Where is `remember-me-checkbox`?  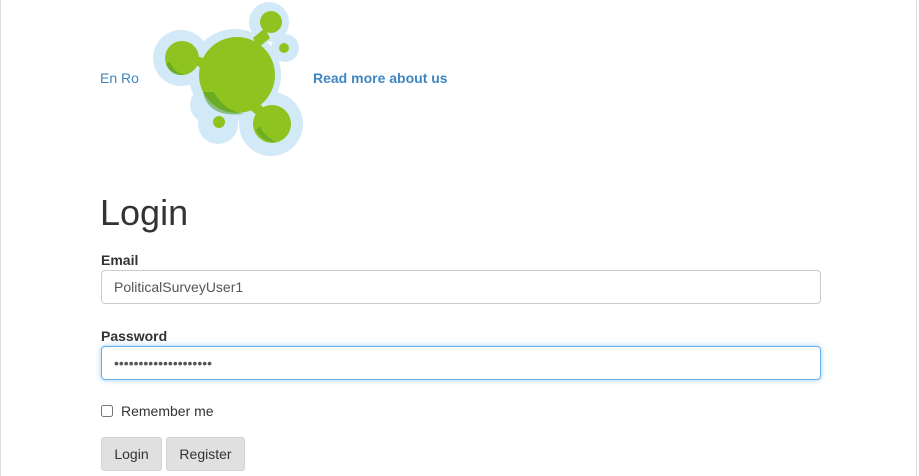
remember-me-checkbox is located at coordinates (107, 411).